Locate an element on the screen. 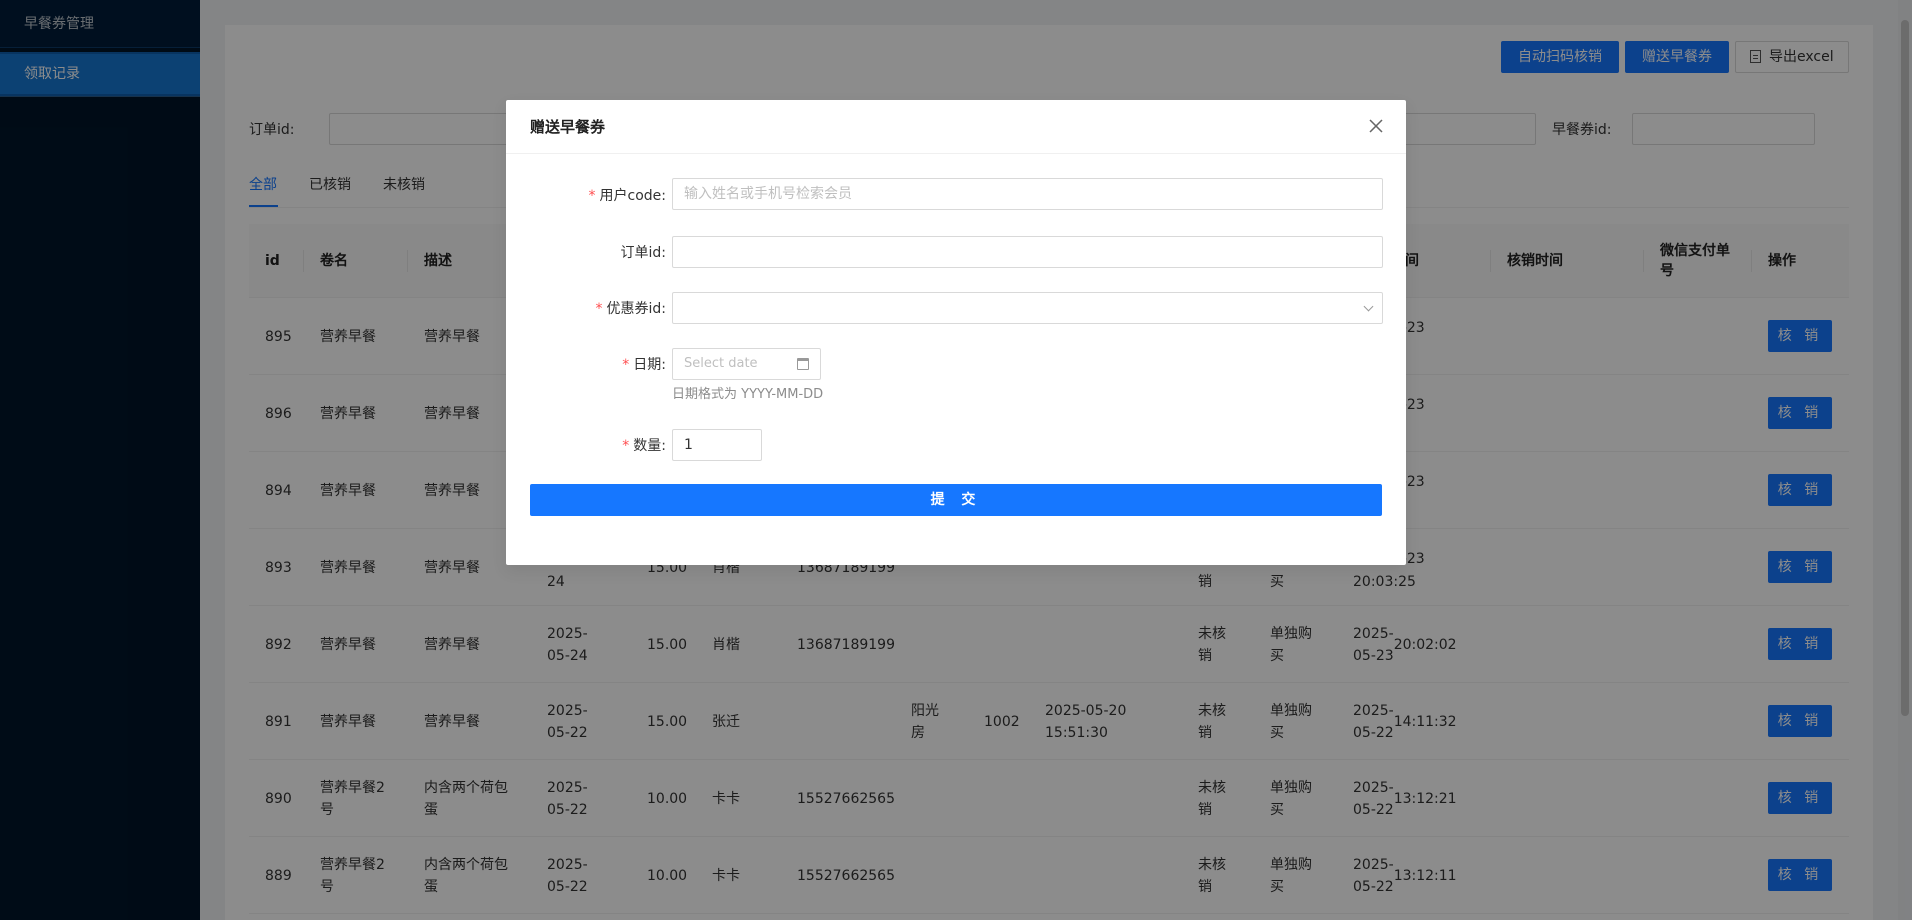 Image resolution: width=1912 pixels, height=920 pixels. date-label: * 日期: is located at coordinates (586, 364).